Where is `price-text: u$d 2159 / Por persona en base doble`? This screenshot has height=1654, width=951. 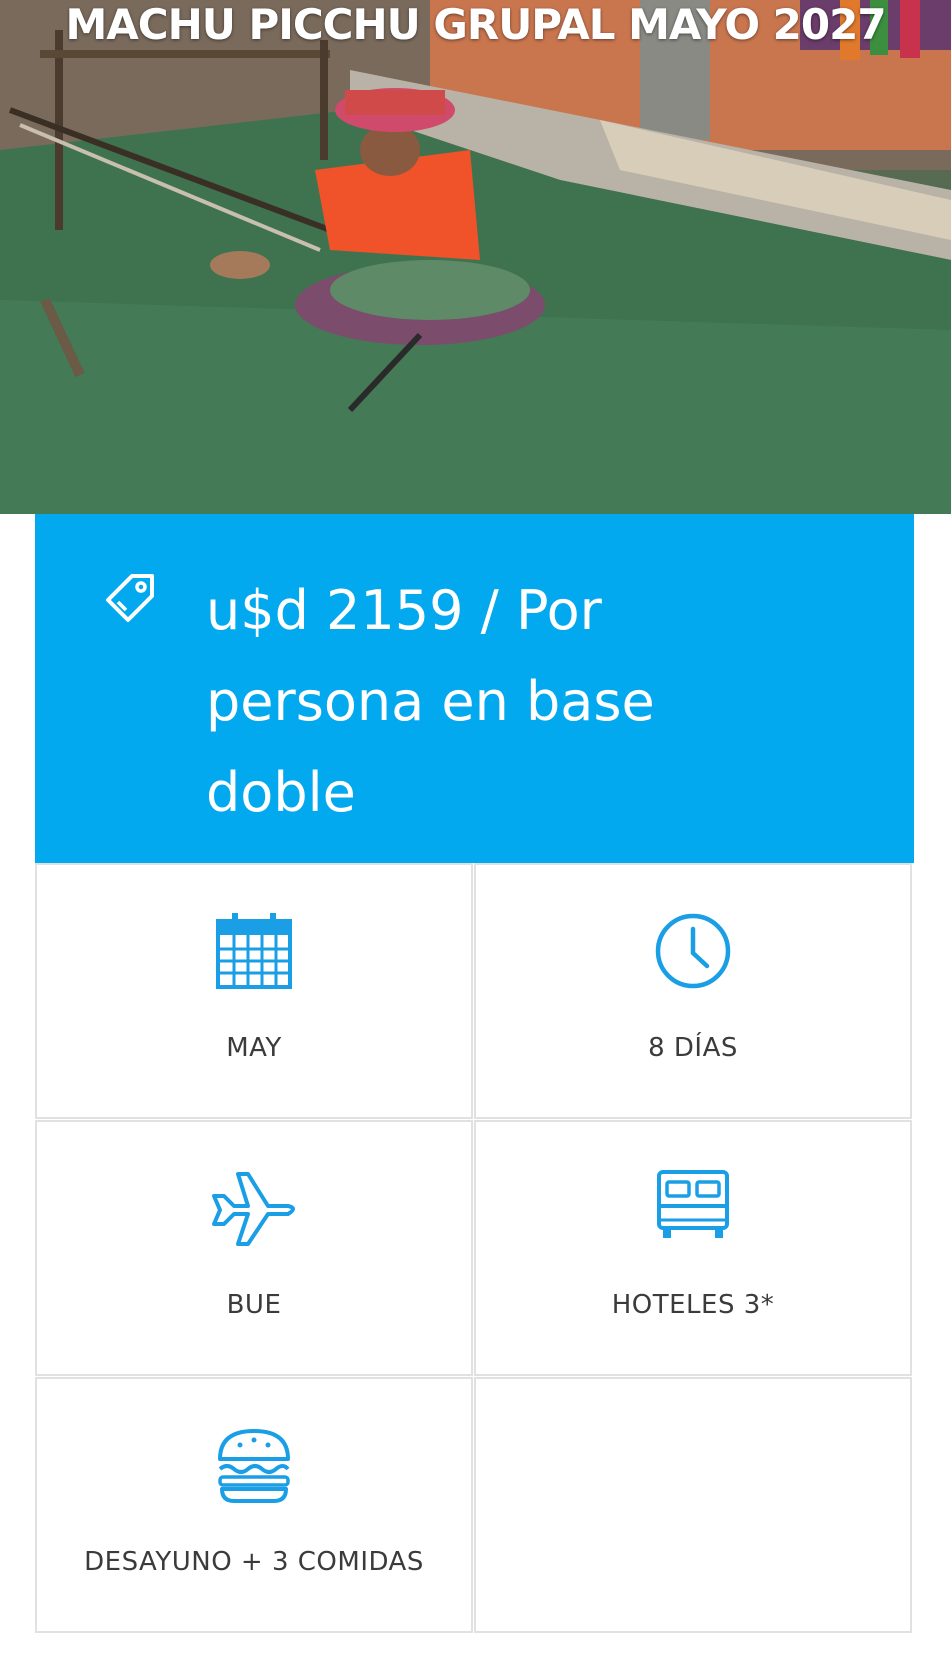
price-text: u$d 2159 / Por persona en base doble is located at coordinates (466, 701).